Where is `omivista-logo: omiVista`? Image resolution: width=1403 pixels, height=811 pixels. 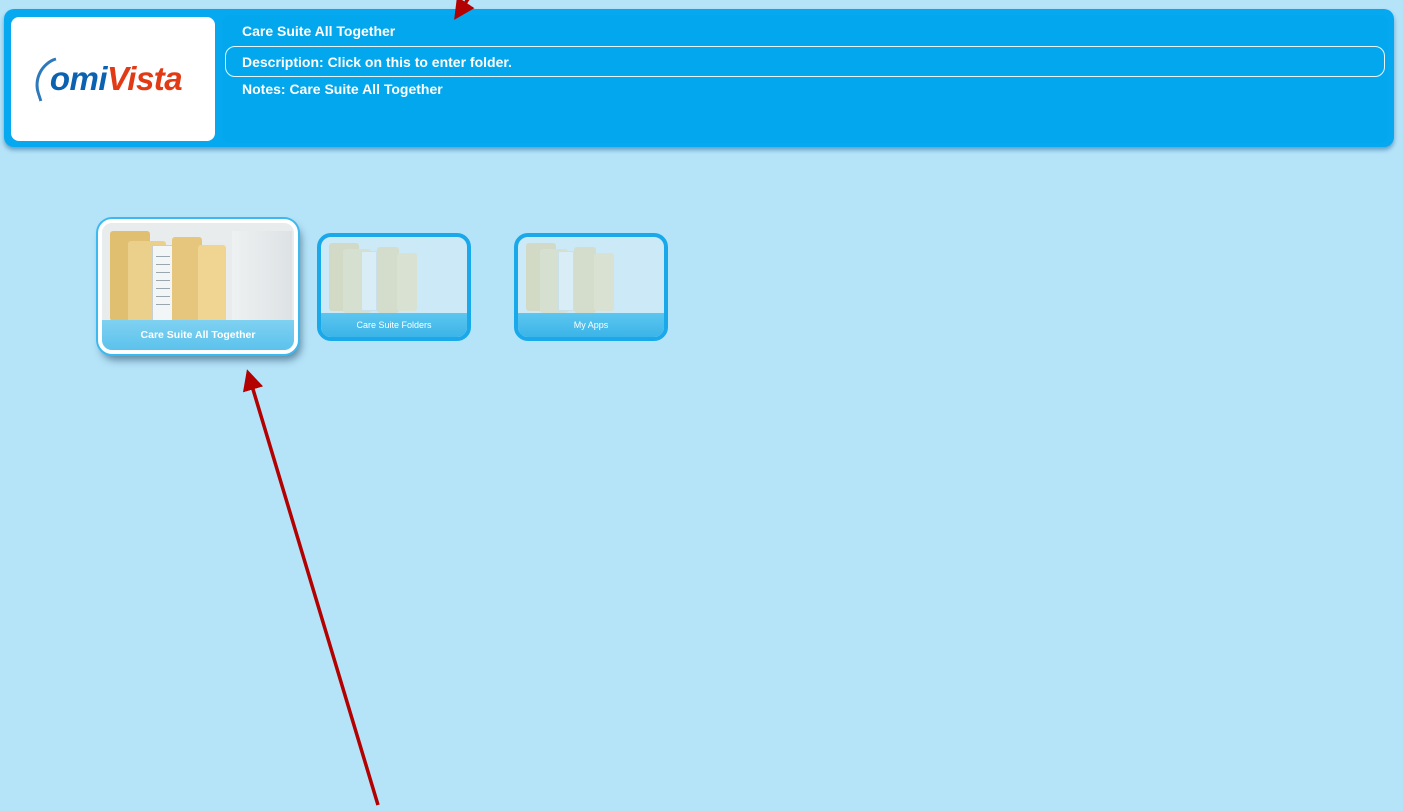 omivista-logo: omiVista is located at coordinates (113, 79).